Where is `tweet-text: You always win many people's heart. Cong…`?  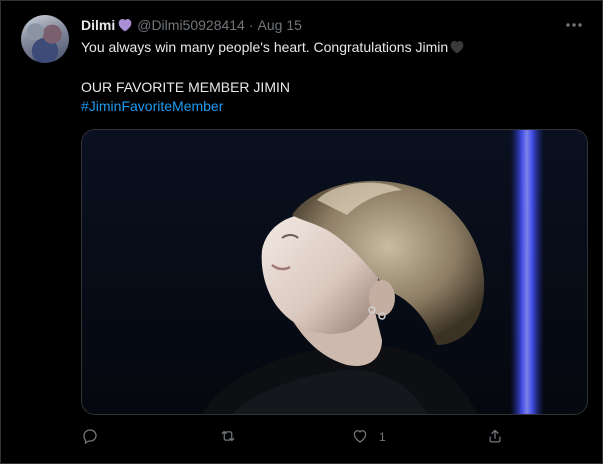
tweet-text: You always win many people's heart. Cong… is located at coordinates (265, 47).